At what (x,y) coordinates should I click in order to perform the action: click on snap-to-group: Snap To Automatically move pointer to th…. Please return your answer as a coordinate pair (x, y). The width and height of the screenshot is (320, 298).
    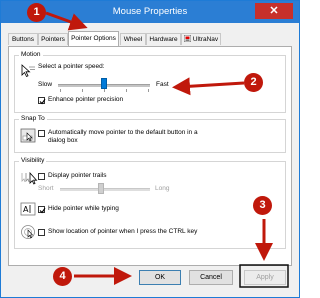
    Looking at the image, I should click on (150, 134).